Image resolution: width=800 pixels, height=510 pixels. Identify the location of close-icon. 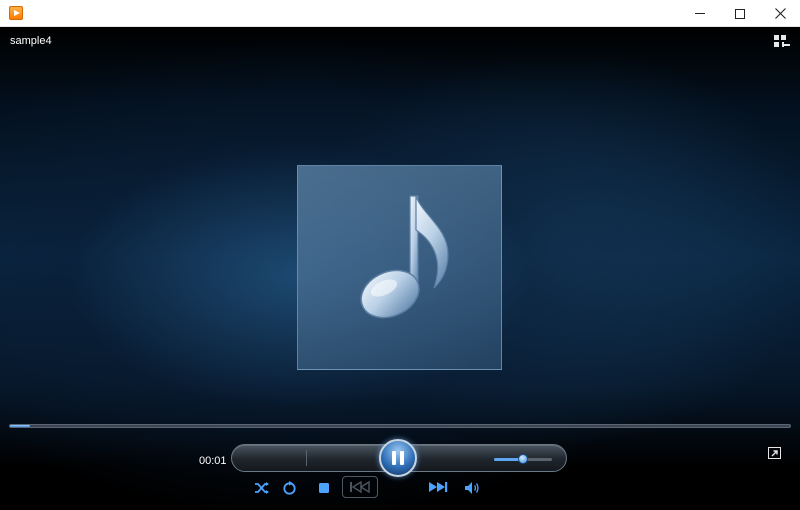
(780, 13).